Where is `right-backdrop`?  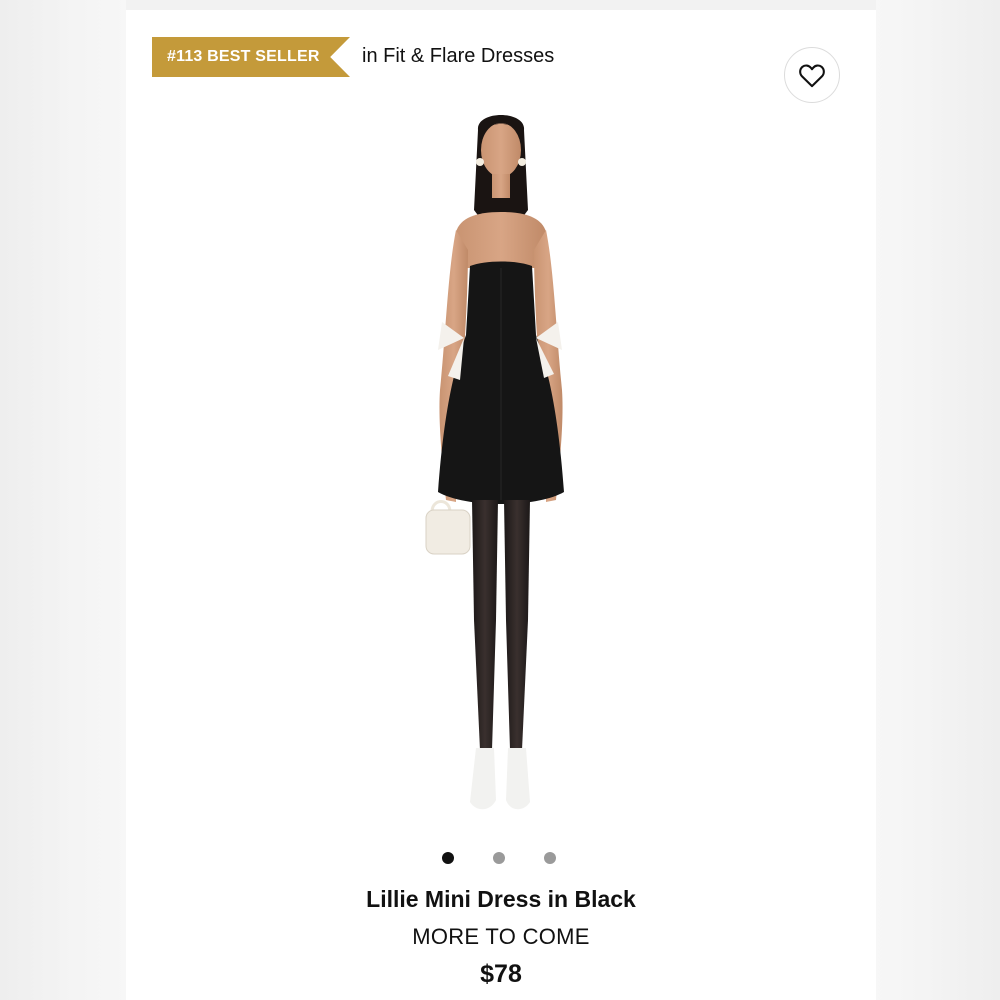
right-backdrop is located at coordinates (937, 500).